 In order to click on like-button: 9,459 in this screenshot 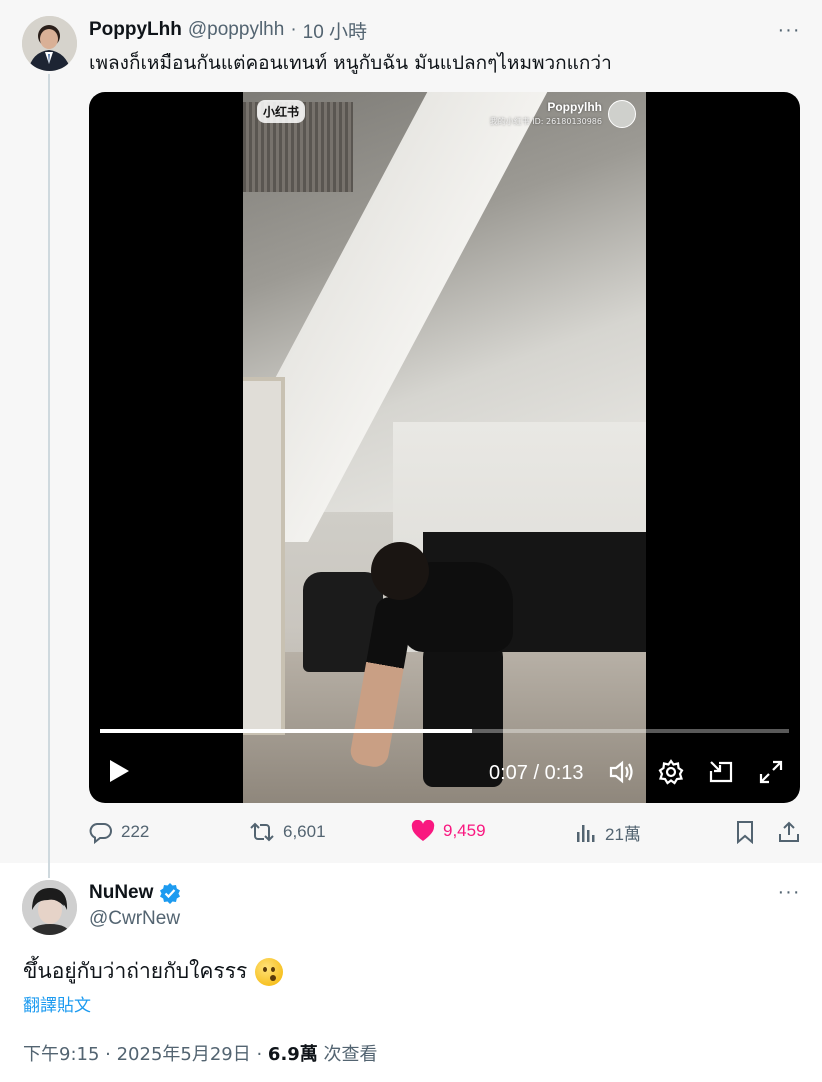, I will do `click(448, 831)`.